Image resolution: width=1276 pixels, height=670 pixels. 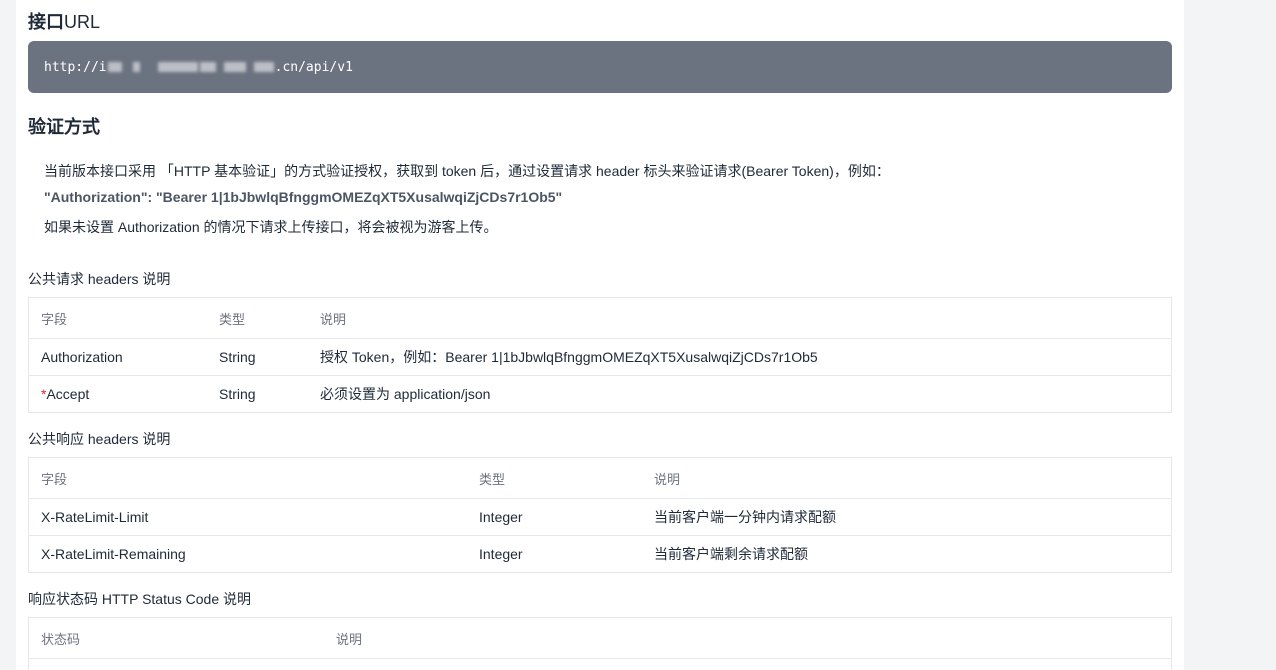 What do you see at coordinates (64, 127) in the screenshot?
I see `auth-heading: 验证方式` at bounding box center [64, 127].